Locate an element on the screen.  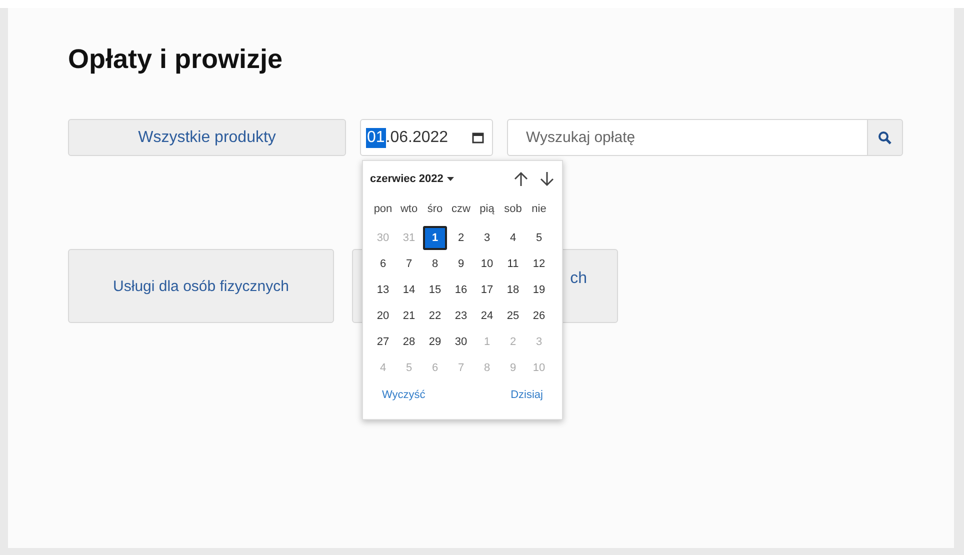
weekday-label: wto is located at coordinates (409, 210).